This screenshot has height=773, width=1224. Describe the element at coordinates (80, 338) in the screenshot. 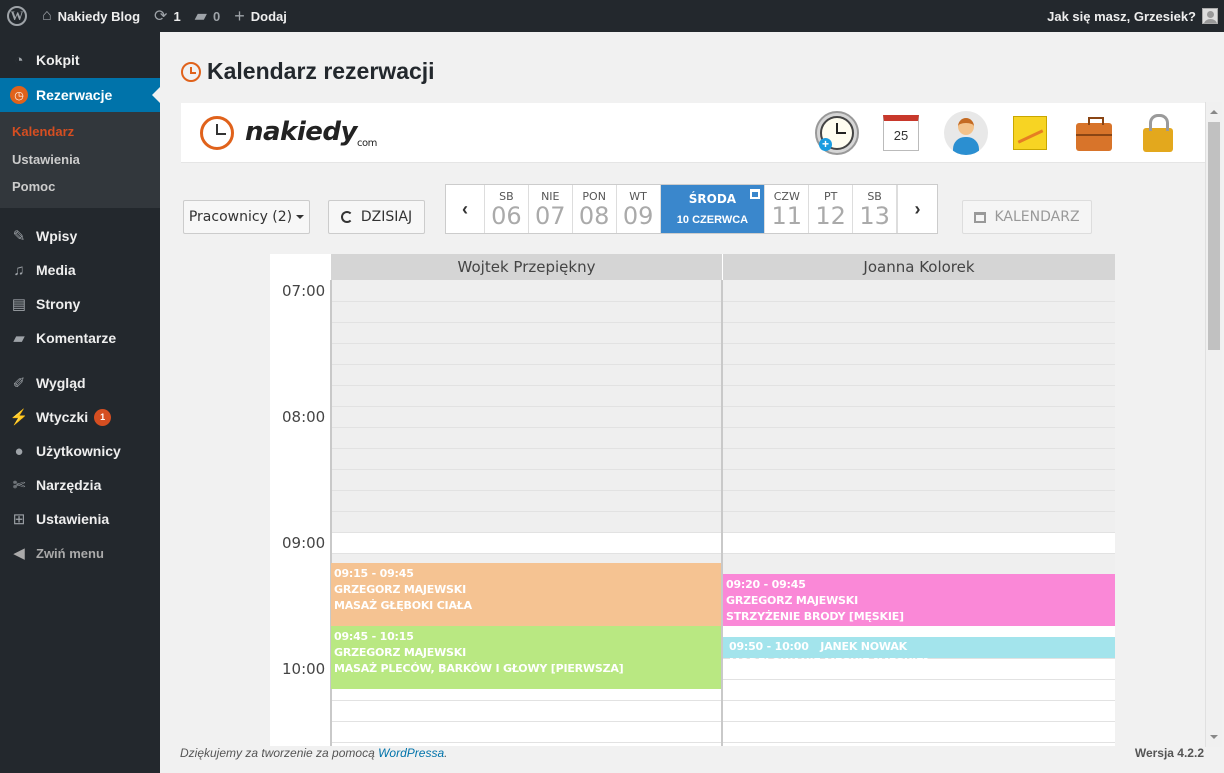

I see `sidebar-item-komentarze: ▰ Komentarze` at that location.